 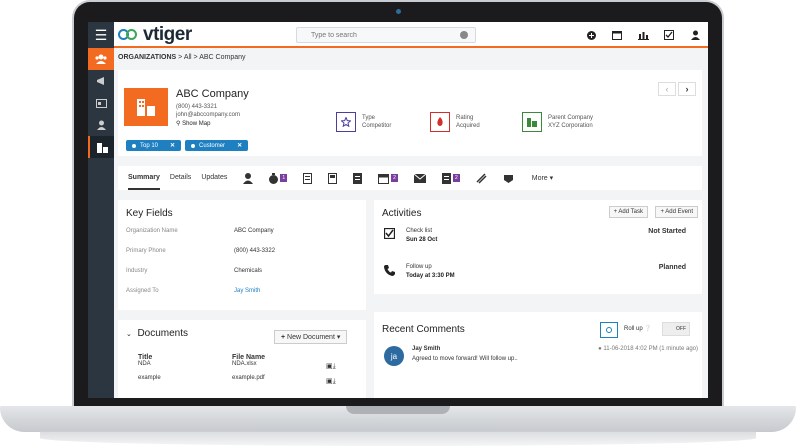 I want to click on search-dropdown-icon, so click(x=464, y=35).